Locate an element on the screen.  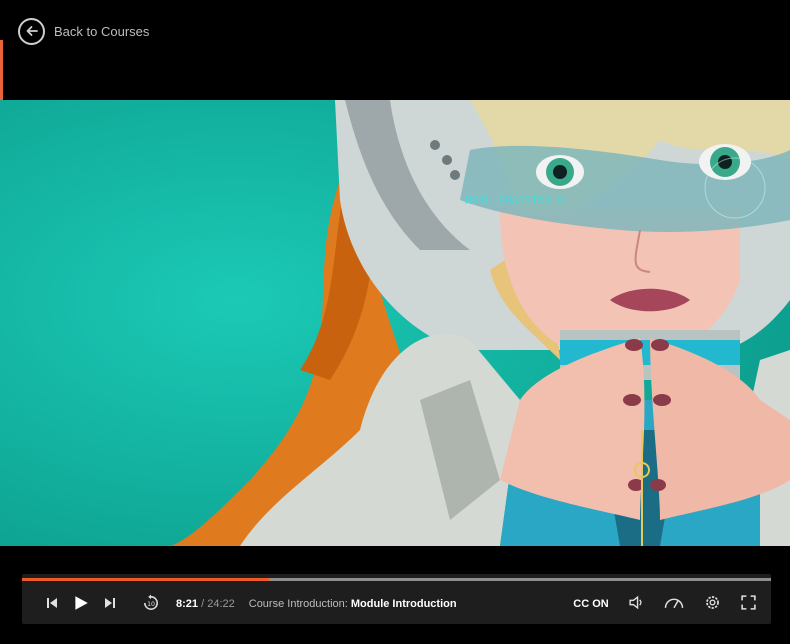
fullscreen-icon is located at coordinates (748, 604).